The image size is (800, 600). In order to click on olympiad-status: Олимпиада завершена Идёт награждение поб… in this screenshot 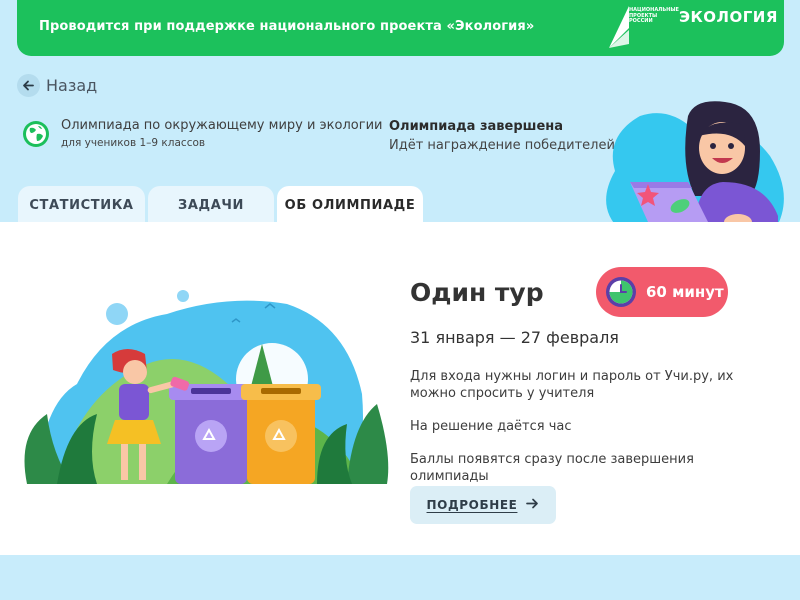, I will do `click(502, 136)`.